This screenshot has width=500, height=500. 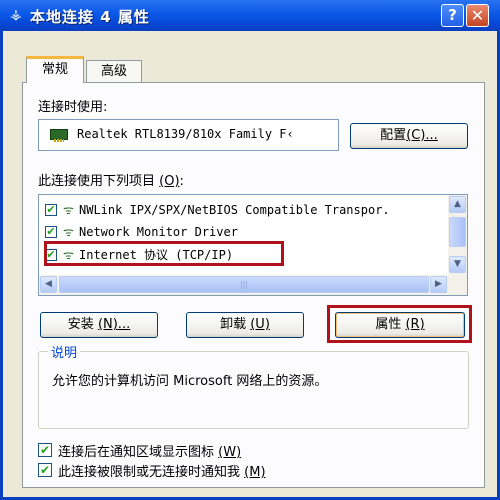 I want to click on window-title: 本地连接 4 属性, so click(x=90, y=17).